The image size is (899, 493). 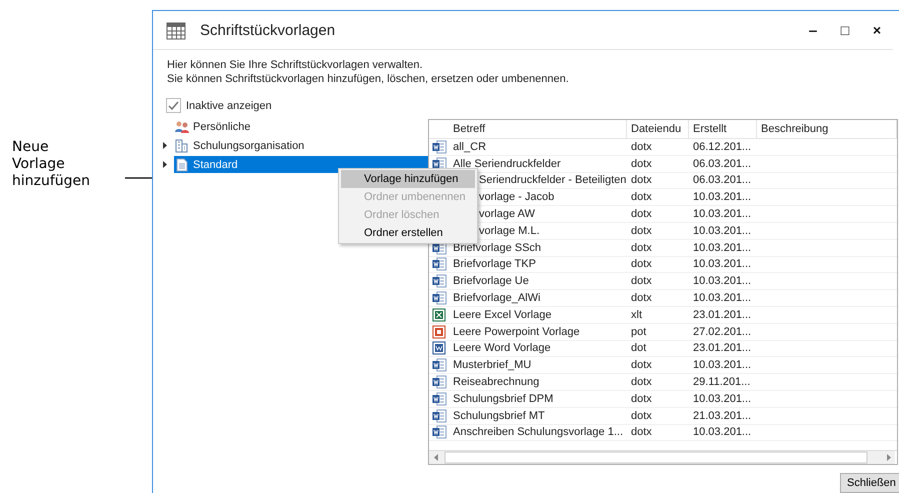 I want to click on window-control: ‒, so click(x=813, y=30).